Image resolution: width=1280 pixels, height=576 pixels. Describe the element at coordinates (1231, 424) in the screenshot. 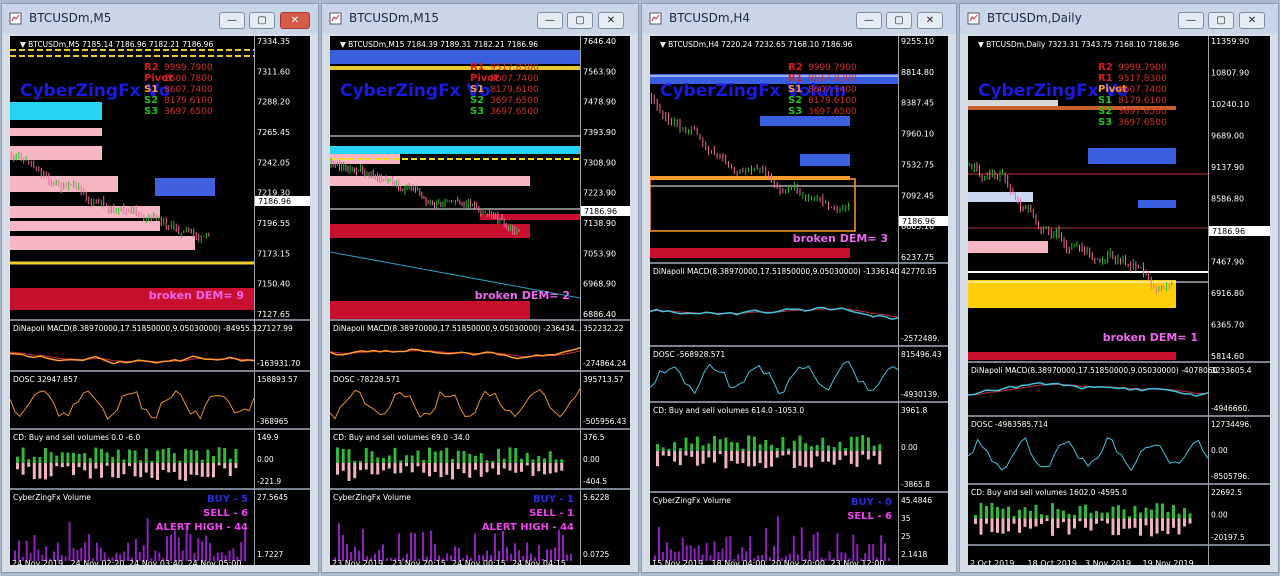

I see `dosc-axis-label: 12734496.` at that location.